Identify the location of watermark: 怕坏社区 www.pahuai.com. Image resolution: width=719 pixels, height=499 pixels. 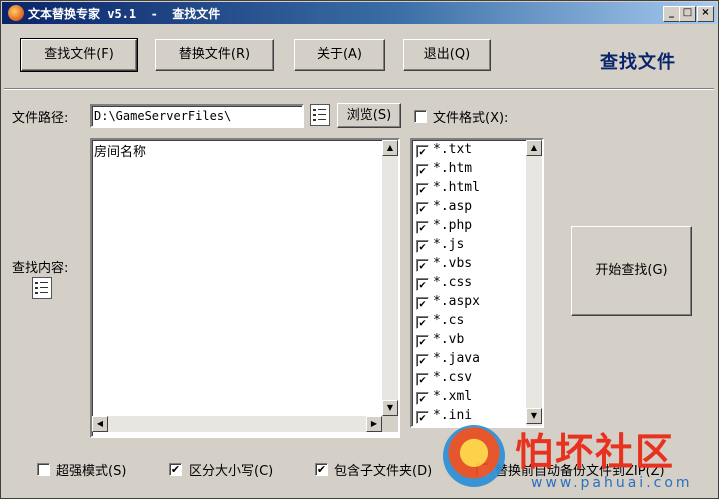
(576, 458).